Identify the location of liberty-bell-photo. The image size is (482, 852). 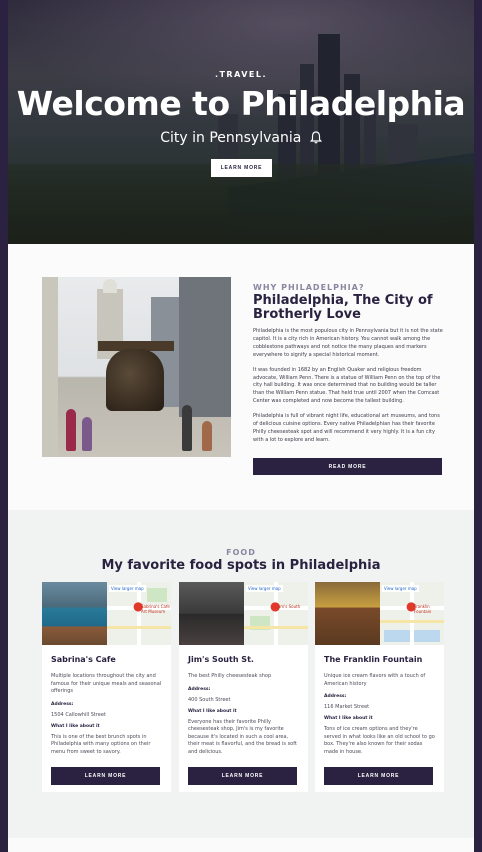
(136, 367).